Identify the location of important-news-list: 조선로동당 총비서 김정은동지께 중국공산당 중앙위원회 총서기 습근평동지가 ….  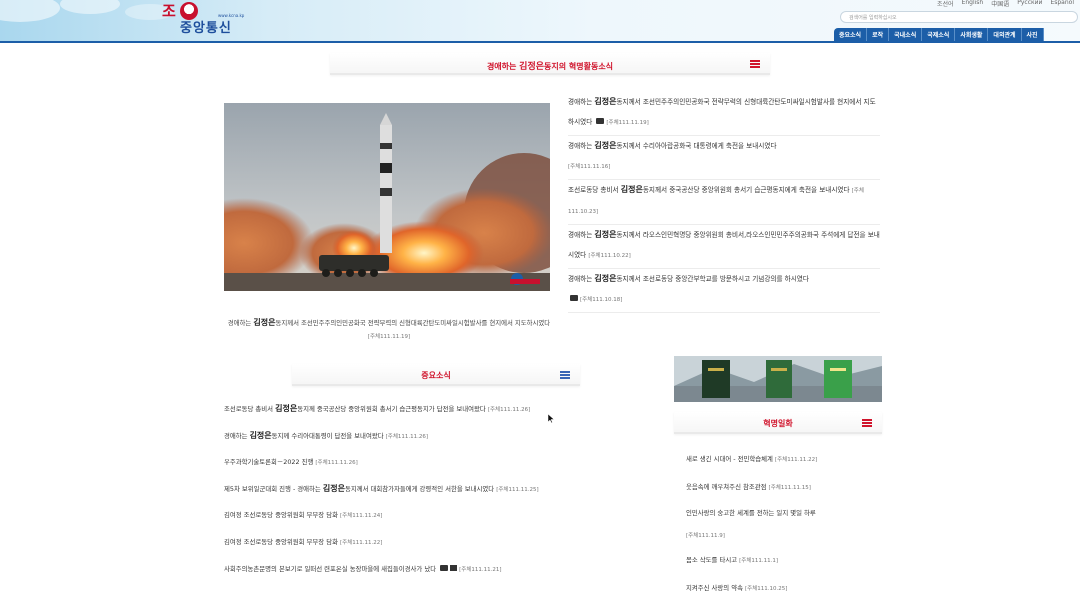
(424, 490).